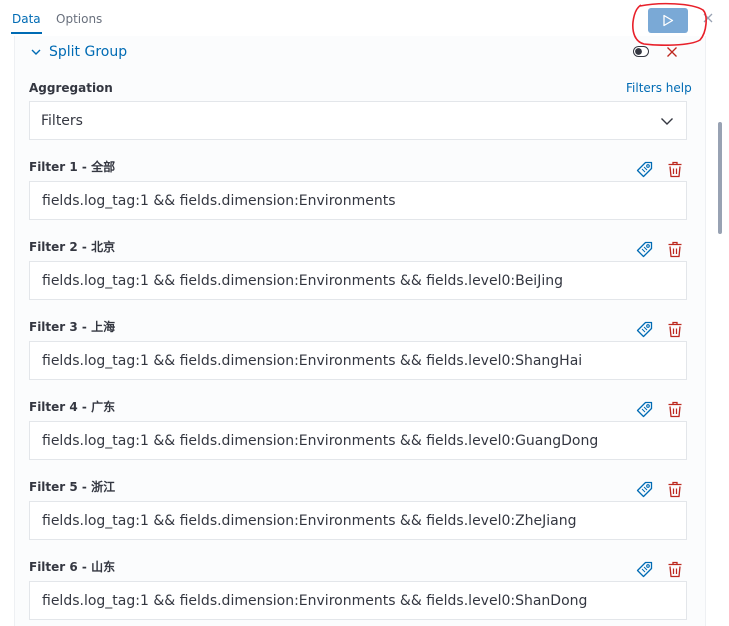 This screenshot has height=626, width=729. I want to click on aggregation-label: Aggregation, so click(71, 88).